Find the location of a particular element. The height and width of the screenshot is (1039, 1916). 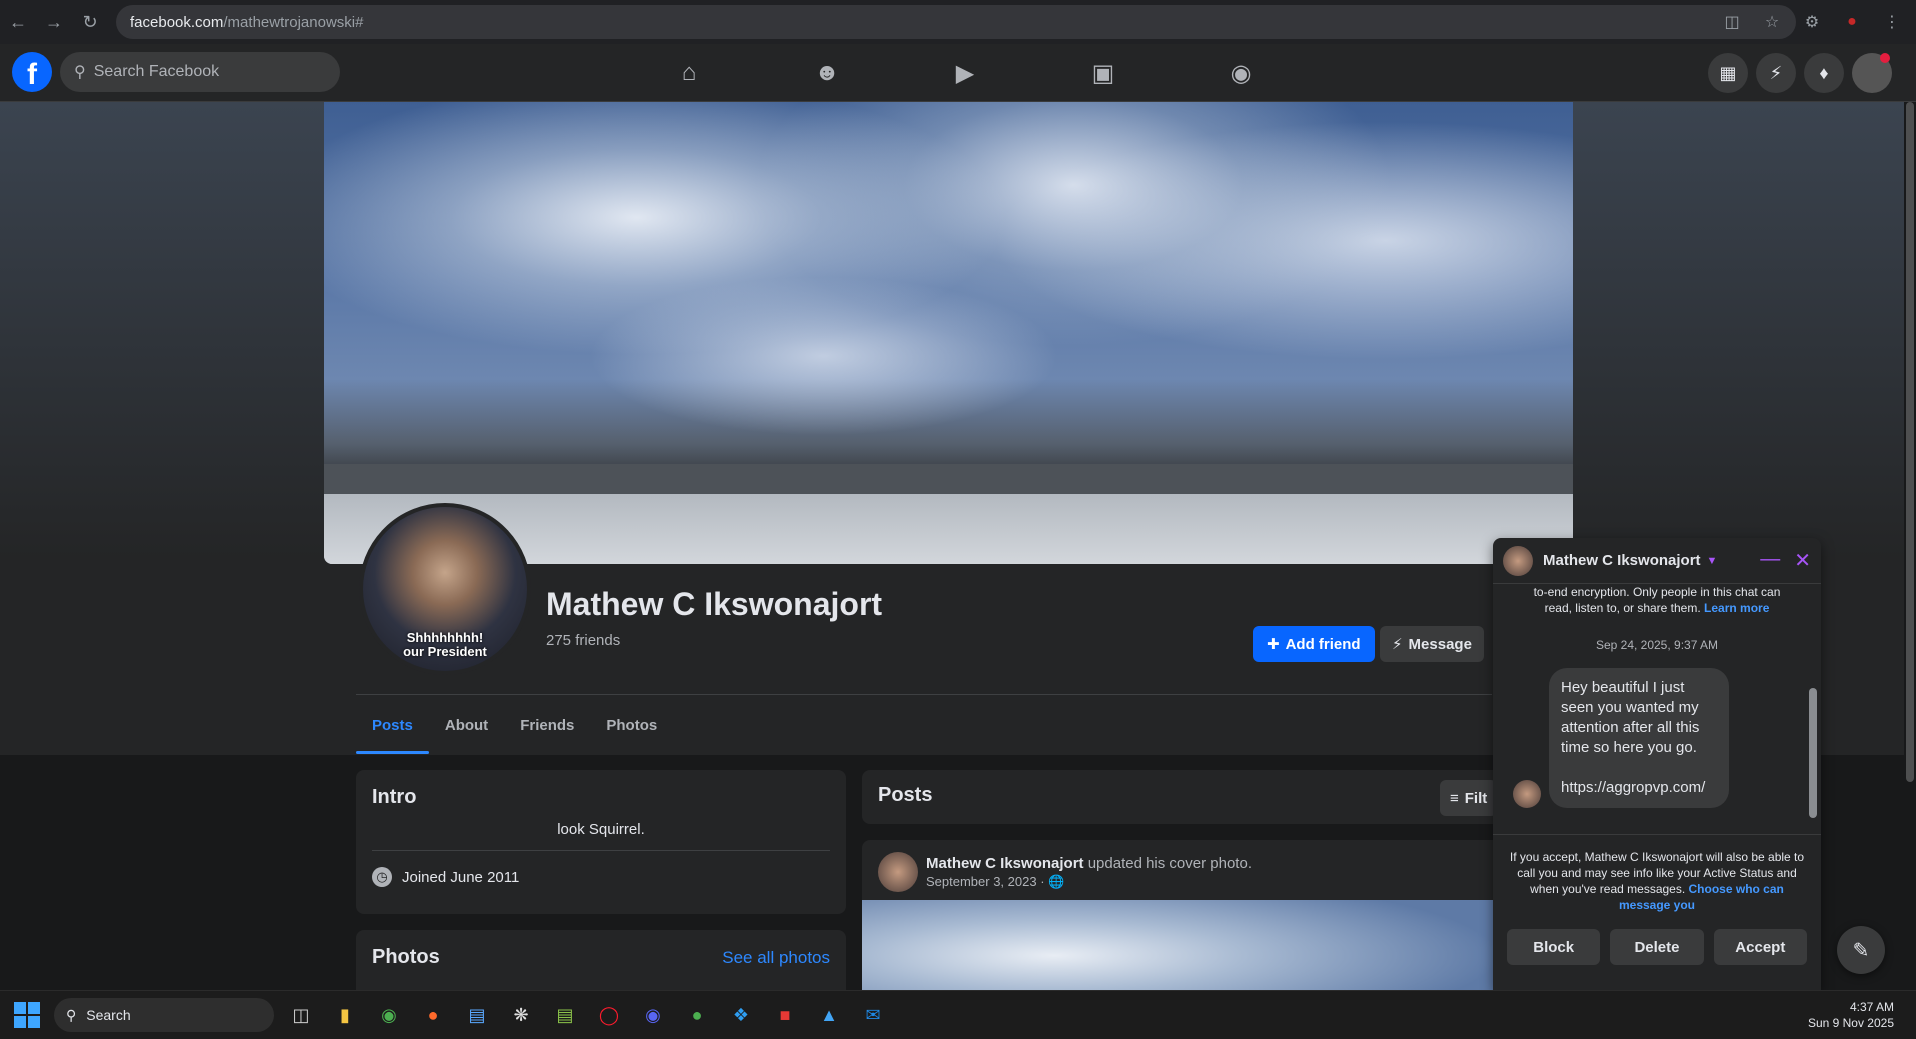

editor-icon: ▤ is located at coordinates (565, 1015).